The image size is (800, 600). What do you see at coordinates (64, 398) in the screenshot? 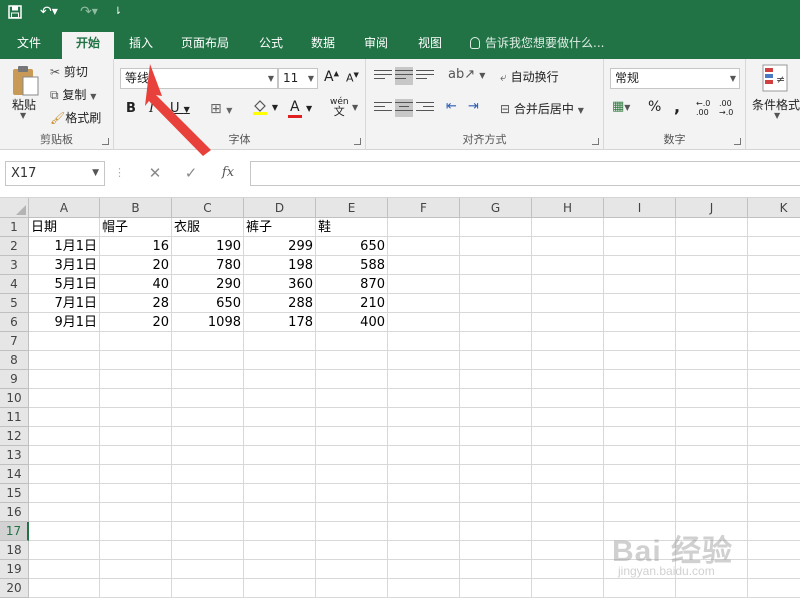
I see `cell-a10` at bounding box center [64, 398].